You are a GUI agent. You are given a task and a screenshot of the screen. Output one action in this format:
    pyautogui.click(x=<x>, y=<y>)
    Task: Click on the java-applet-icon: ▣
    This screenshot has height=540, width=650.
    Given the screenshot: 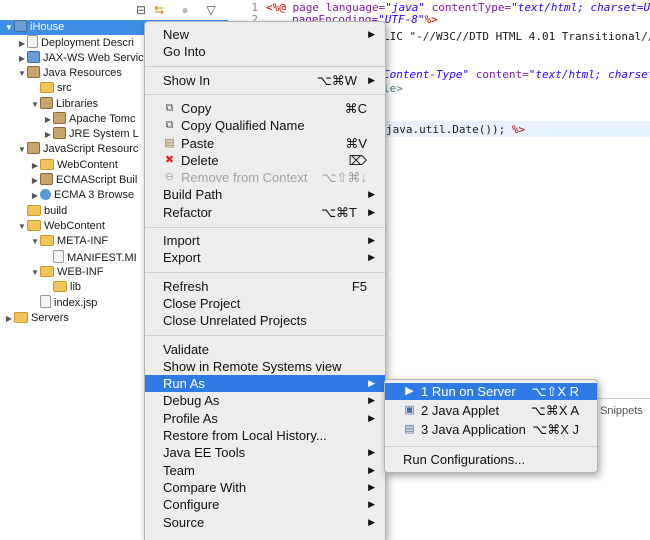 What is the action you would take?
    pyautogui.click(x=409, y=410)
    